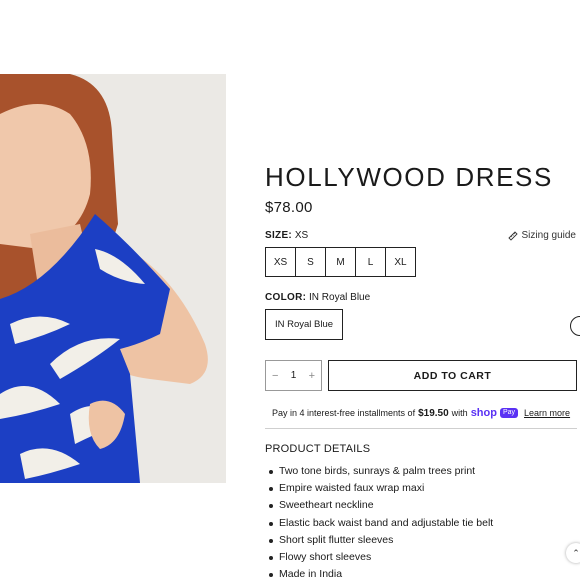 Image resolution: width=580 pixels, height=580 pixels. I want to click on quantity-increase-button: +, so click(312, 376).